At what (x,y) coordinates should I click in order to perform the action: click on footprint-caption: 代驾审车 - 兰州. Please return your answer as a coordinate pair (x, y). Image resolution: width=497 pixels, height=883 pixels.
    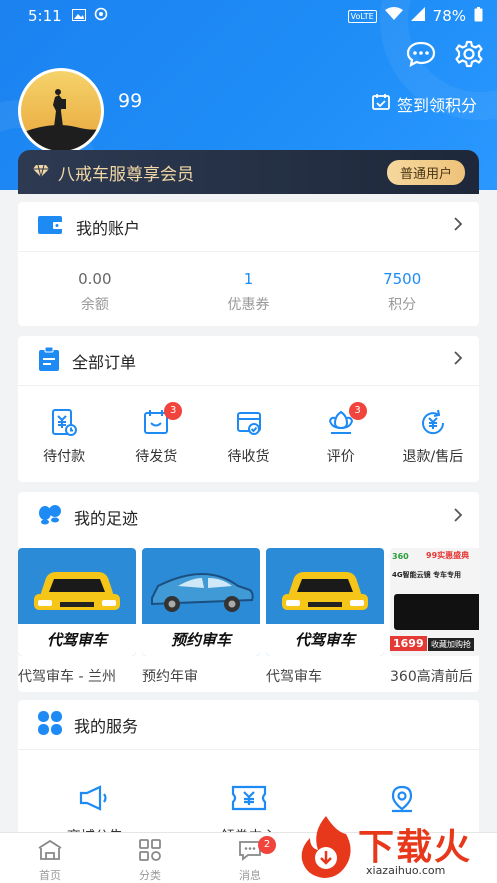
    Looking at the image, I should click on (67, 677).